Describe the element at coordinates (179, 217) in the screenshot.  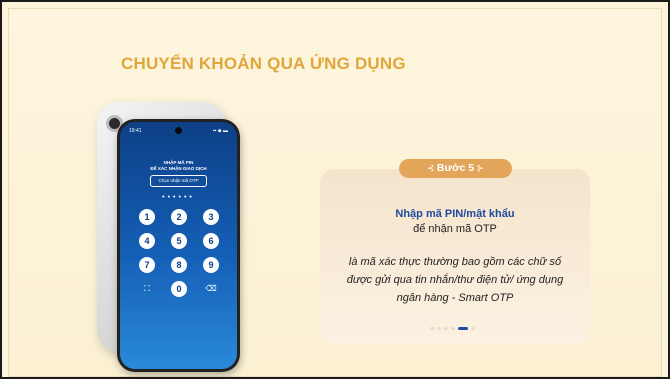
I see `key-2: 2` at that location.